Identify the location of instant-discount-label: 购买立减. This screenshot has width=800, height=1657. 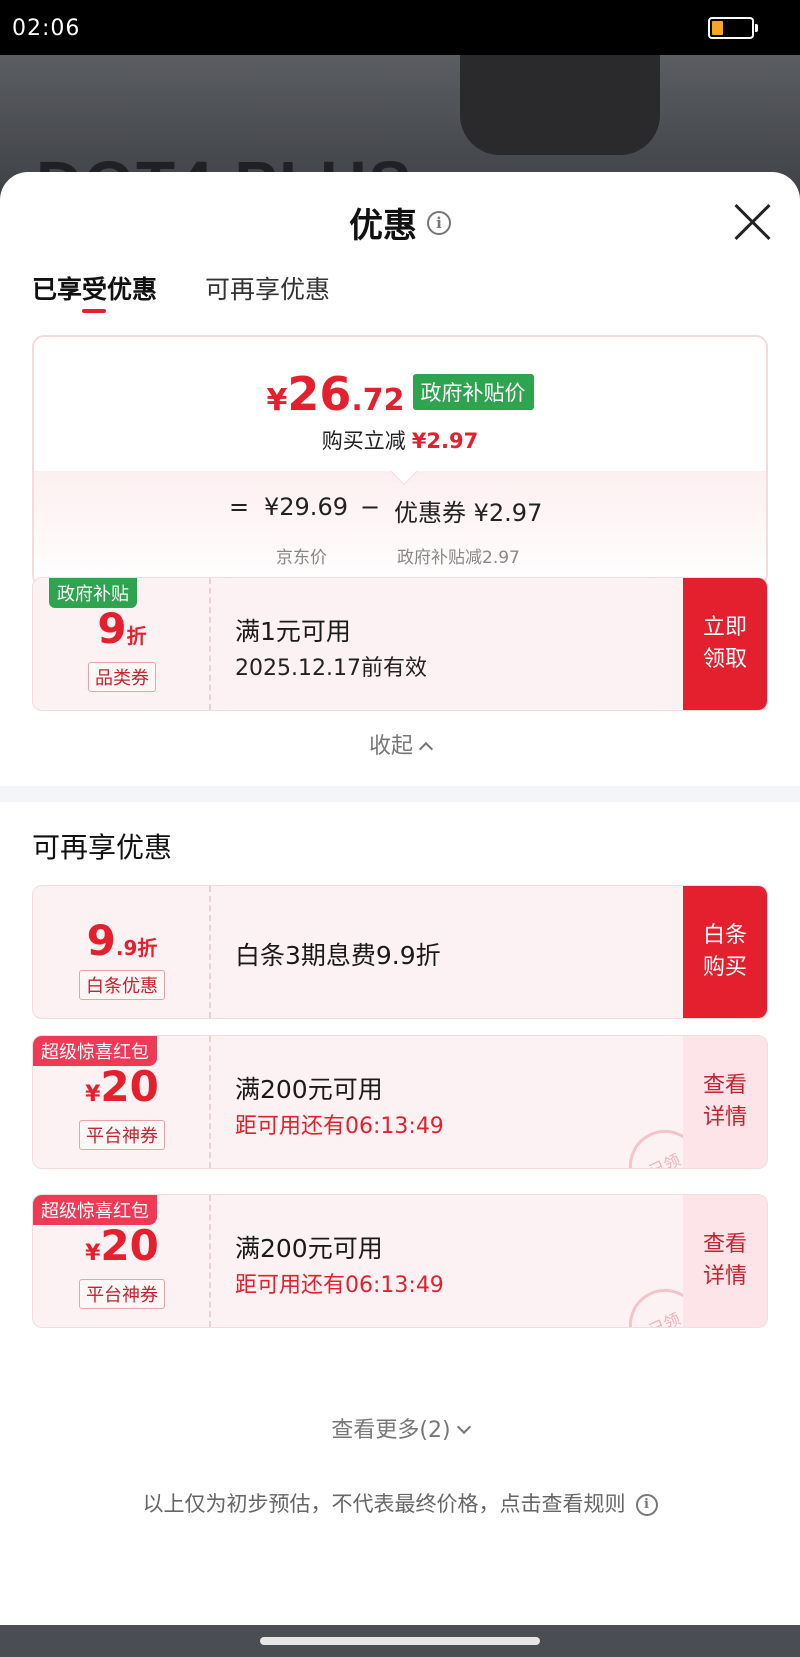
(363, 441).